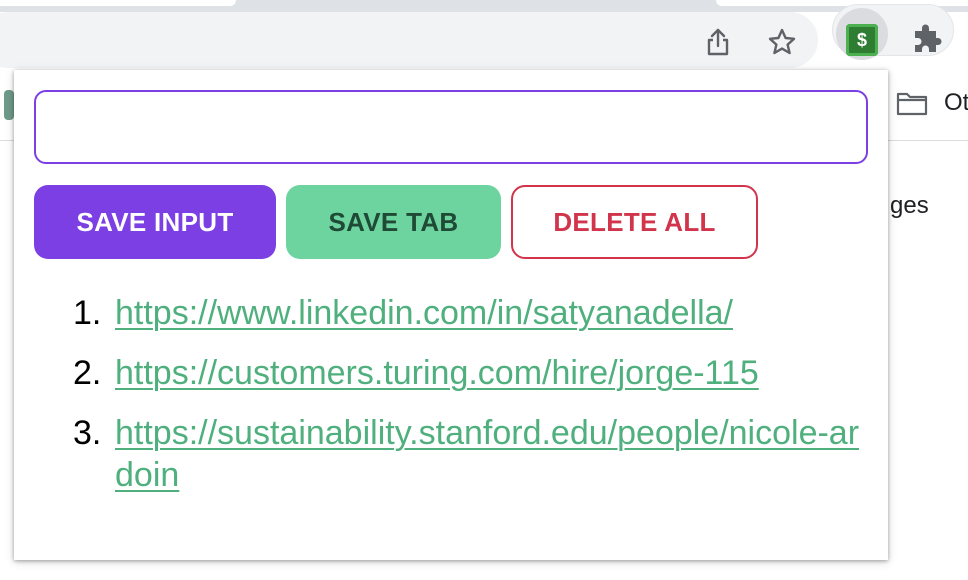 This screenshot has height=580, width=968. Describe the element at coordinates (393, 222) in the screenshot. I see `save-tab-button: SAVE TAB` at that location.